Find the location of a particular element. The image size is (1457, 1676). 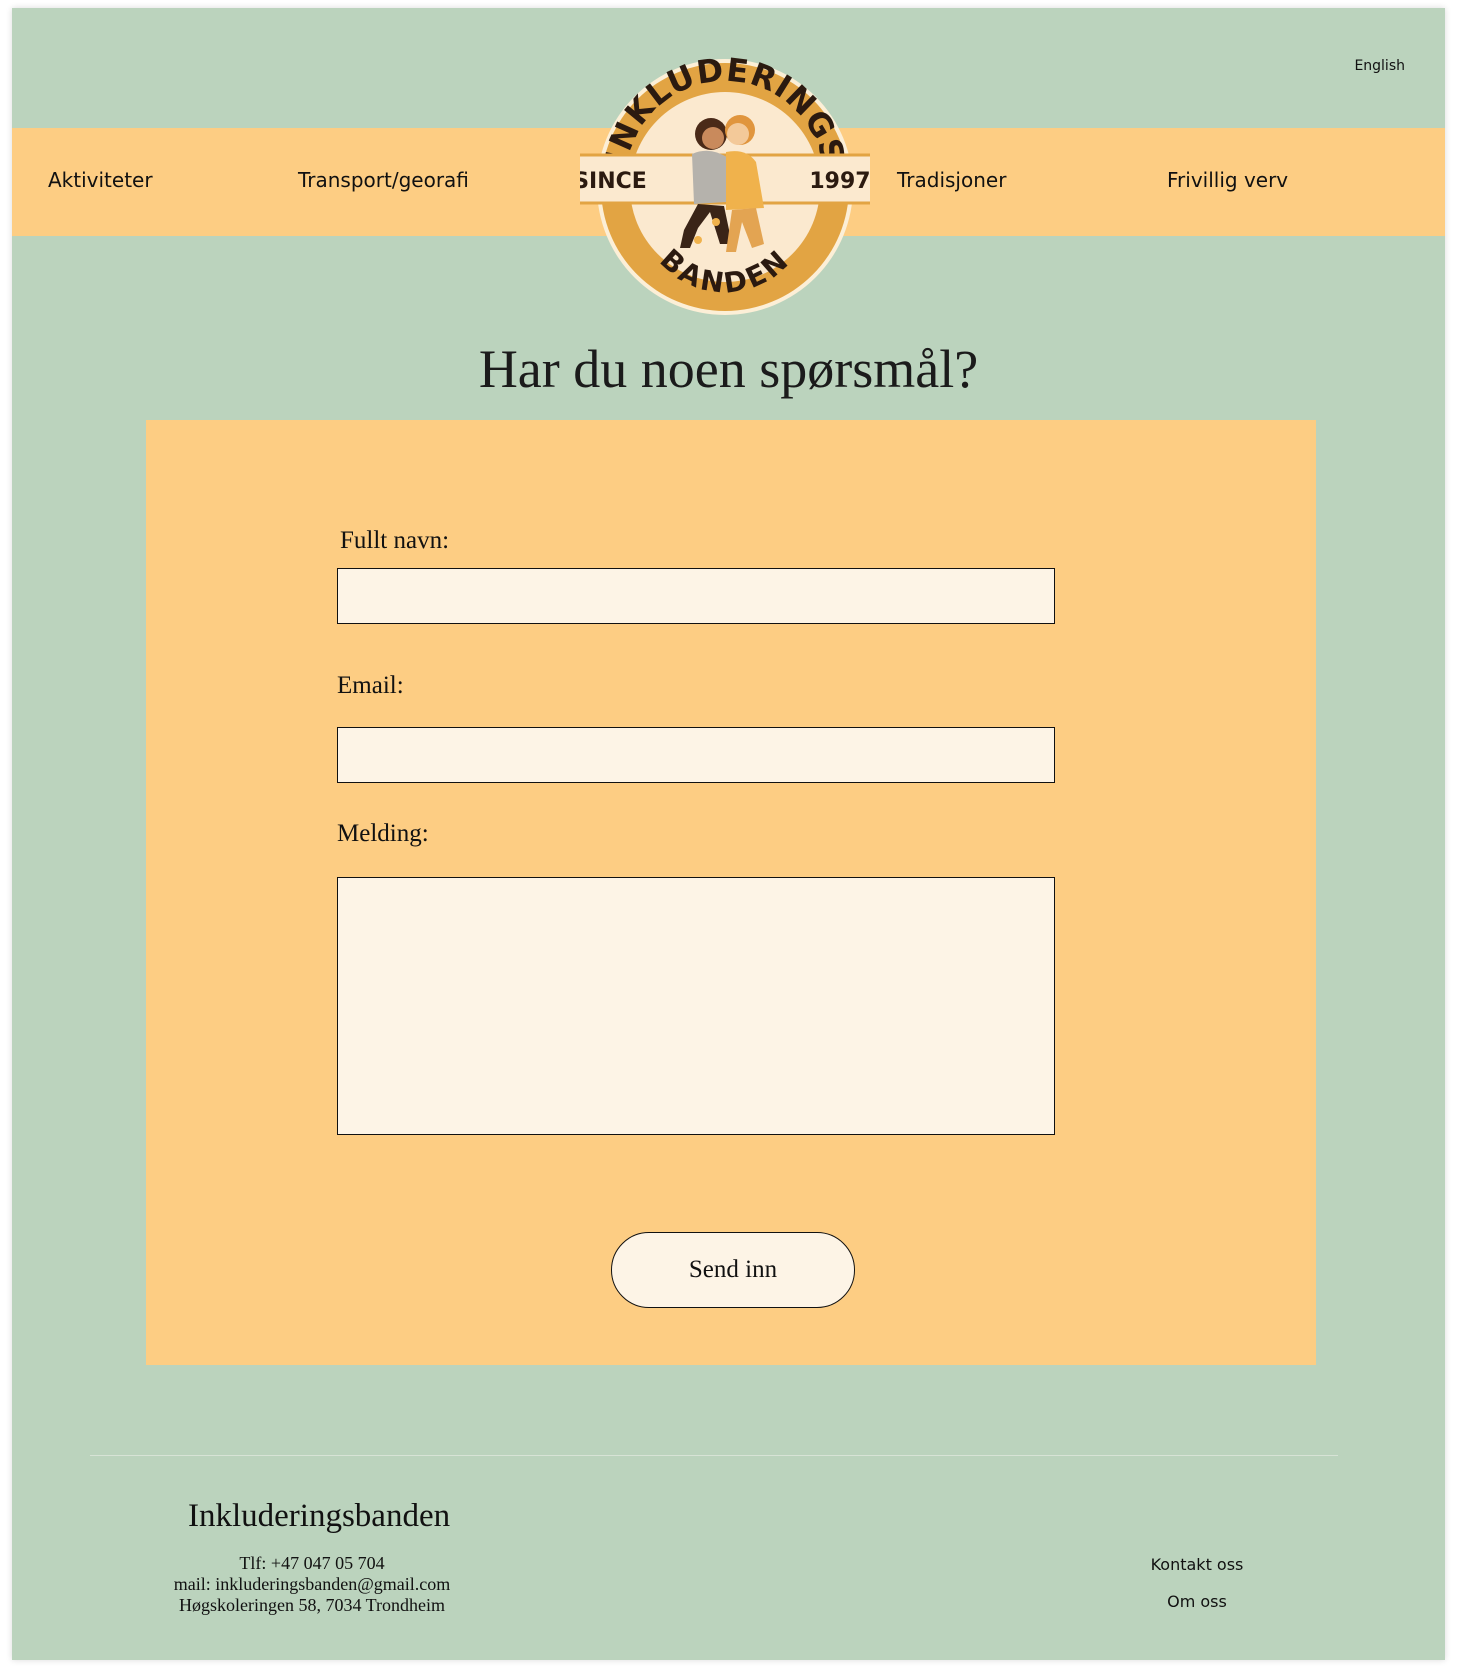

logo: INKLUDERINGS BANDEN SINCE 1997 is located at coordinates (725, 187).